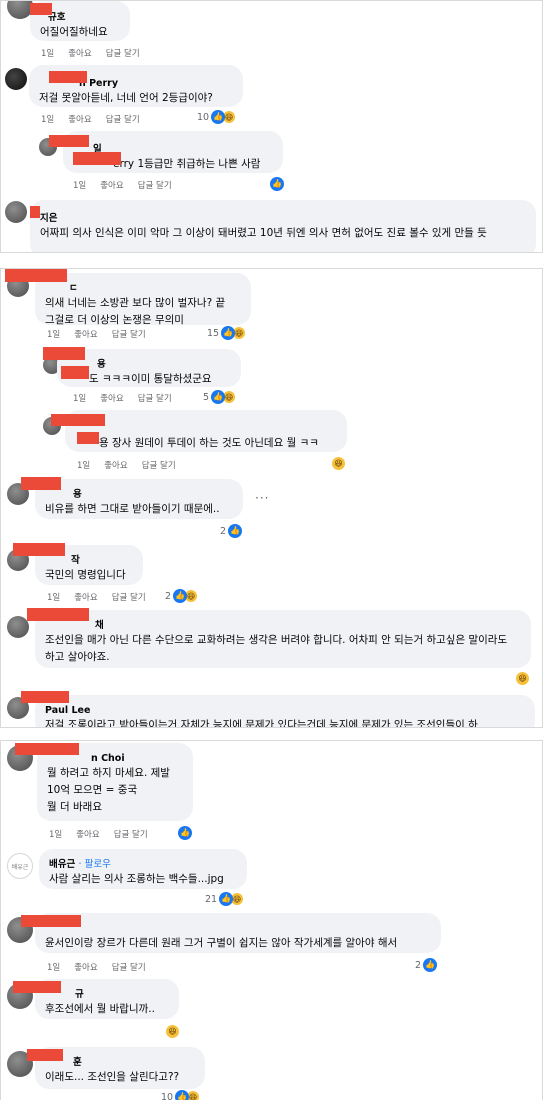 The height and width of the screenshot is (1100, 550). Describe the element at coordinates (211, 899) in the screenshot. I see `reaction-number: 21` at that location.